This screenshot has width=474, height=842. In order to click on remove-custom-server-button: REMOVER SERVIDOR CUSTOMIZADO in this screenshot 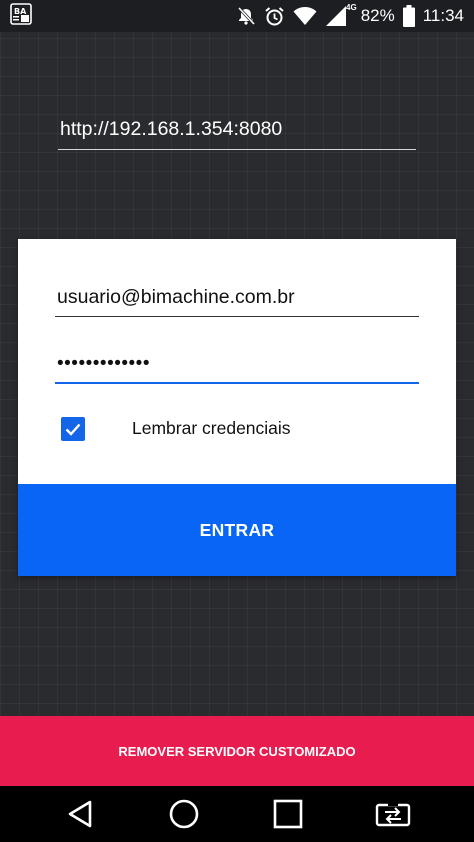, I will do `click(237, 751)`.